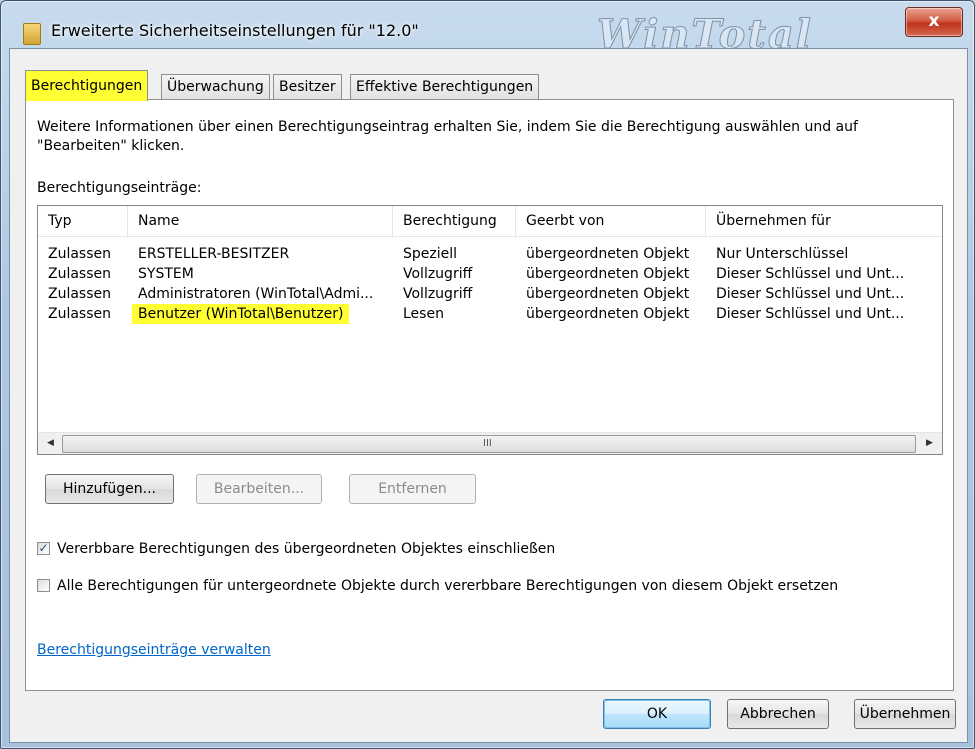 The image size is (975, 749). What do you see at coordinates (32, 34) in the screenshot?
I see `folder-icon` at bounding box center [32, 34].